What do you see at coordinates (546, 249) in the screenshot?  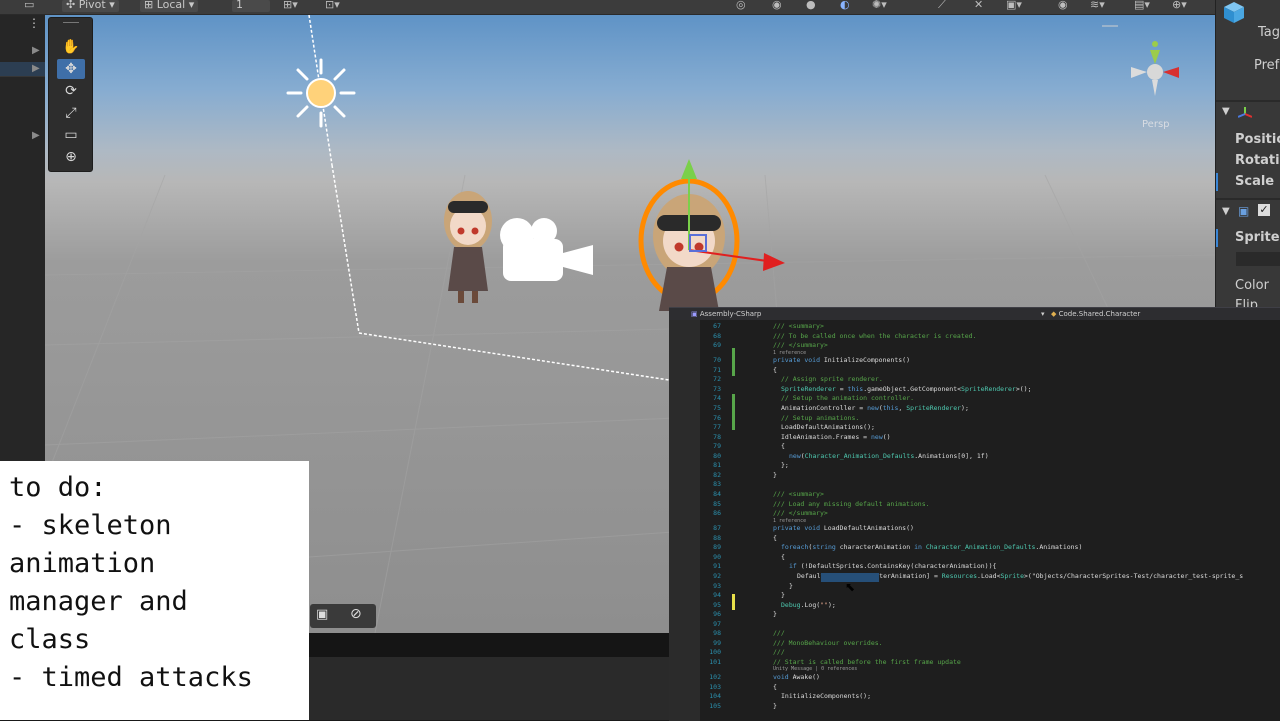 I see `camera-icon` at bounding box center [546, 249].